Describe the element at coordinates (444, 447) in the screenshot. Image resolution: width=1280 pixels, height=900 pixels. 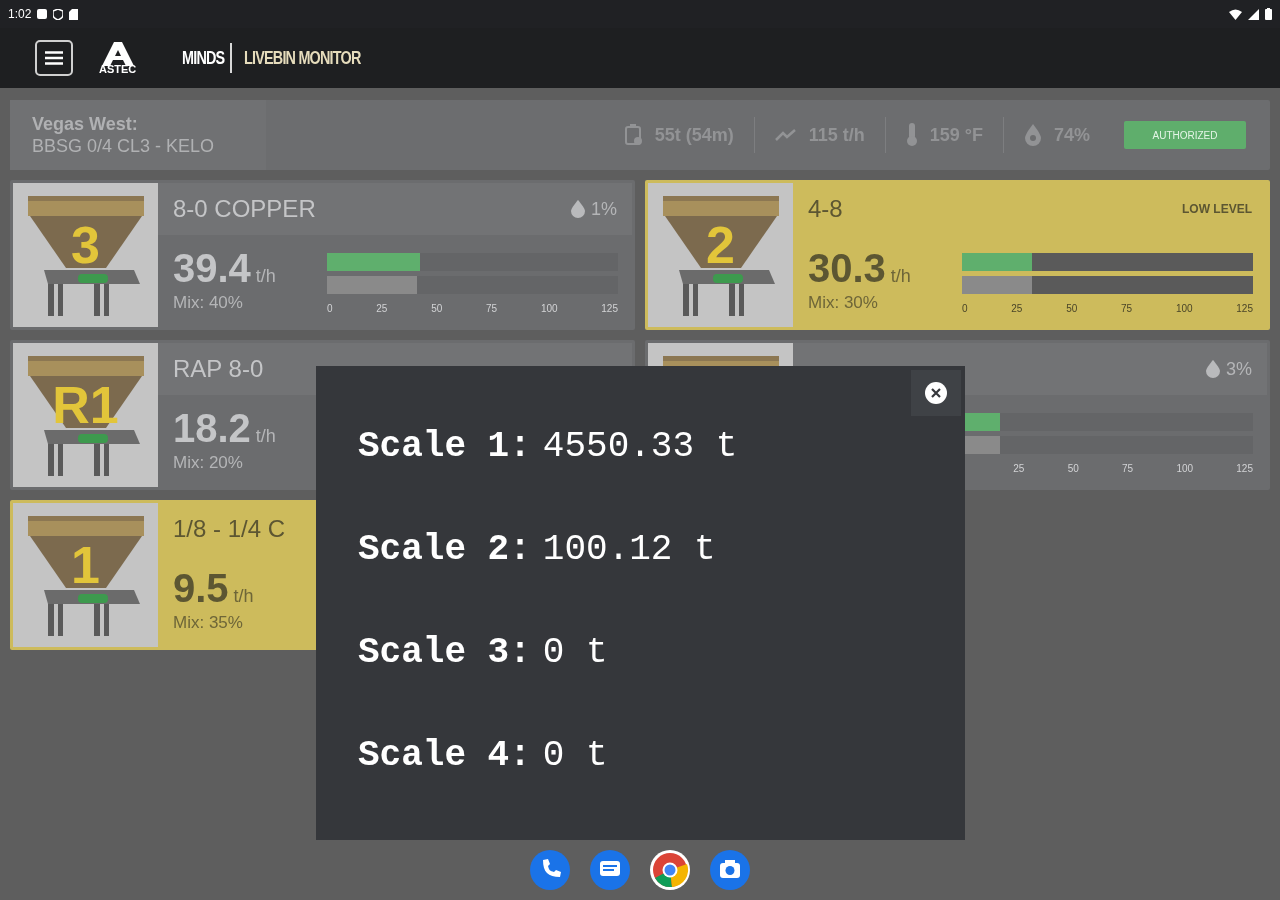
I see `scale-label: Scale 1:` at that location.